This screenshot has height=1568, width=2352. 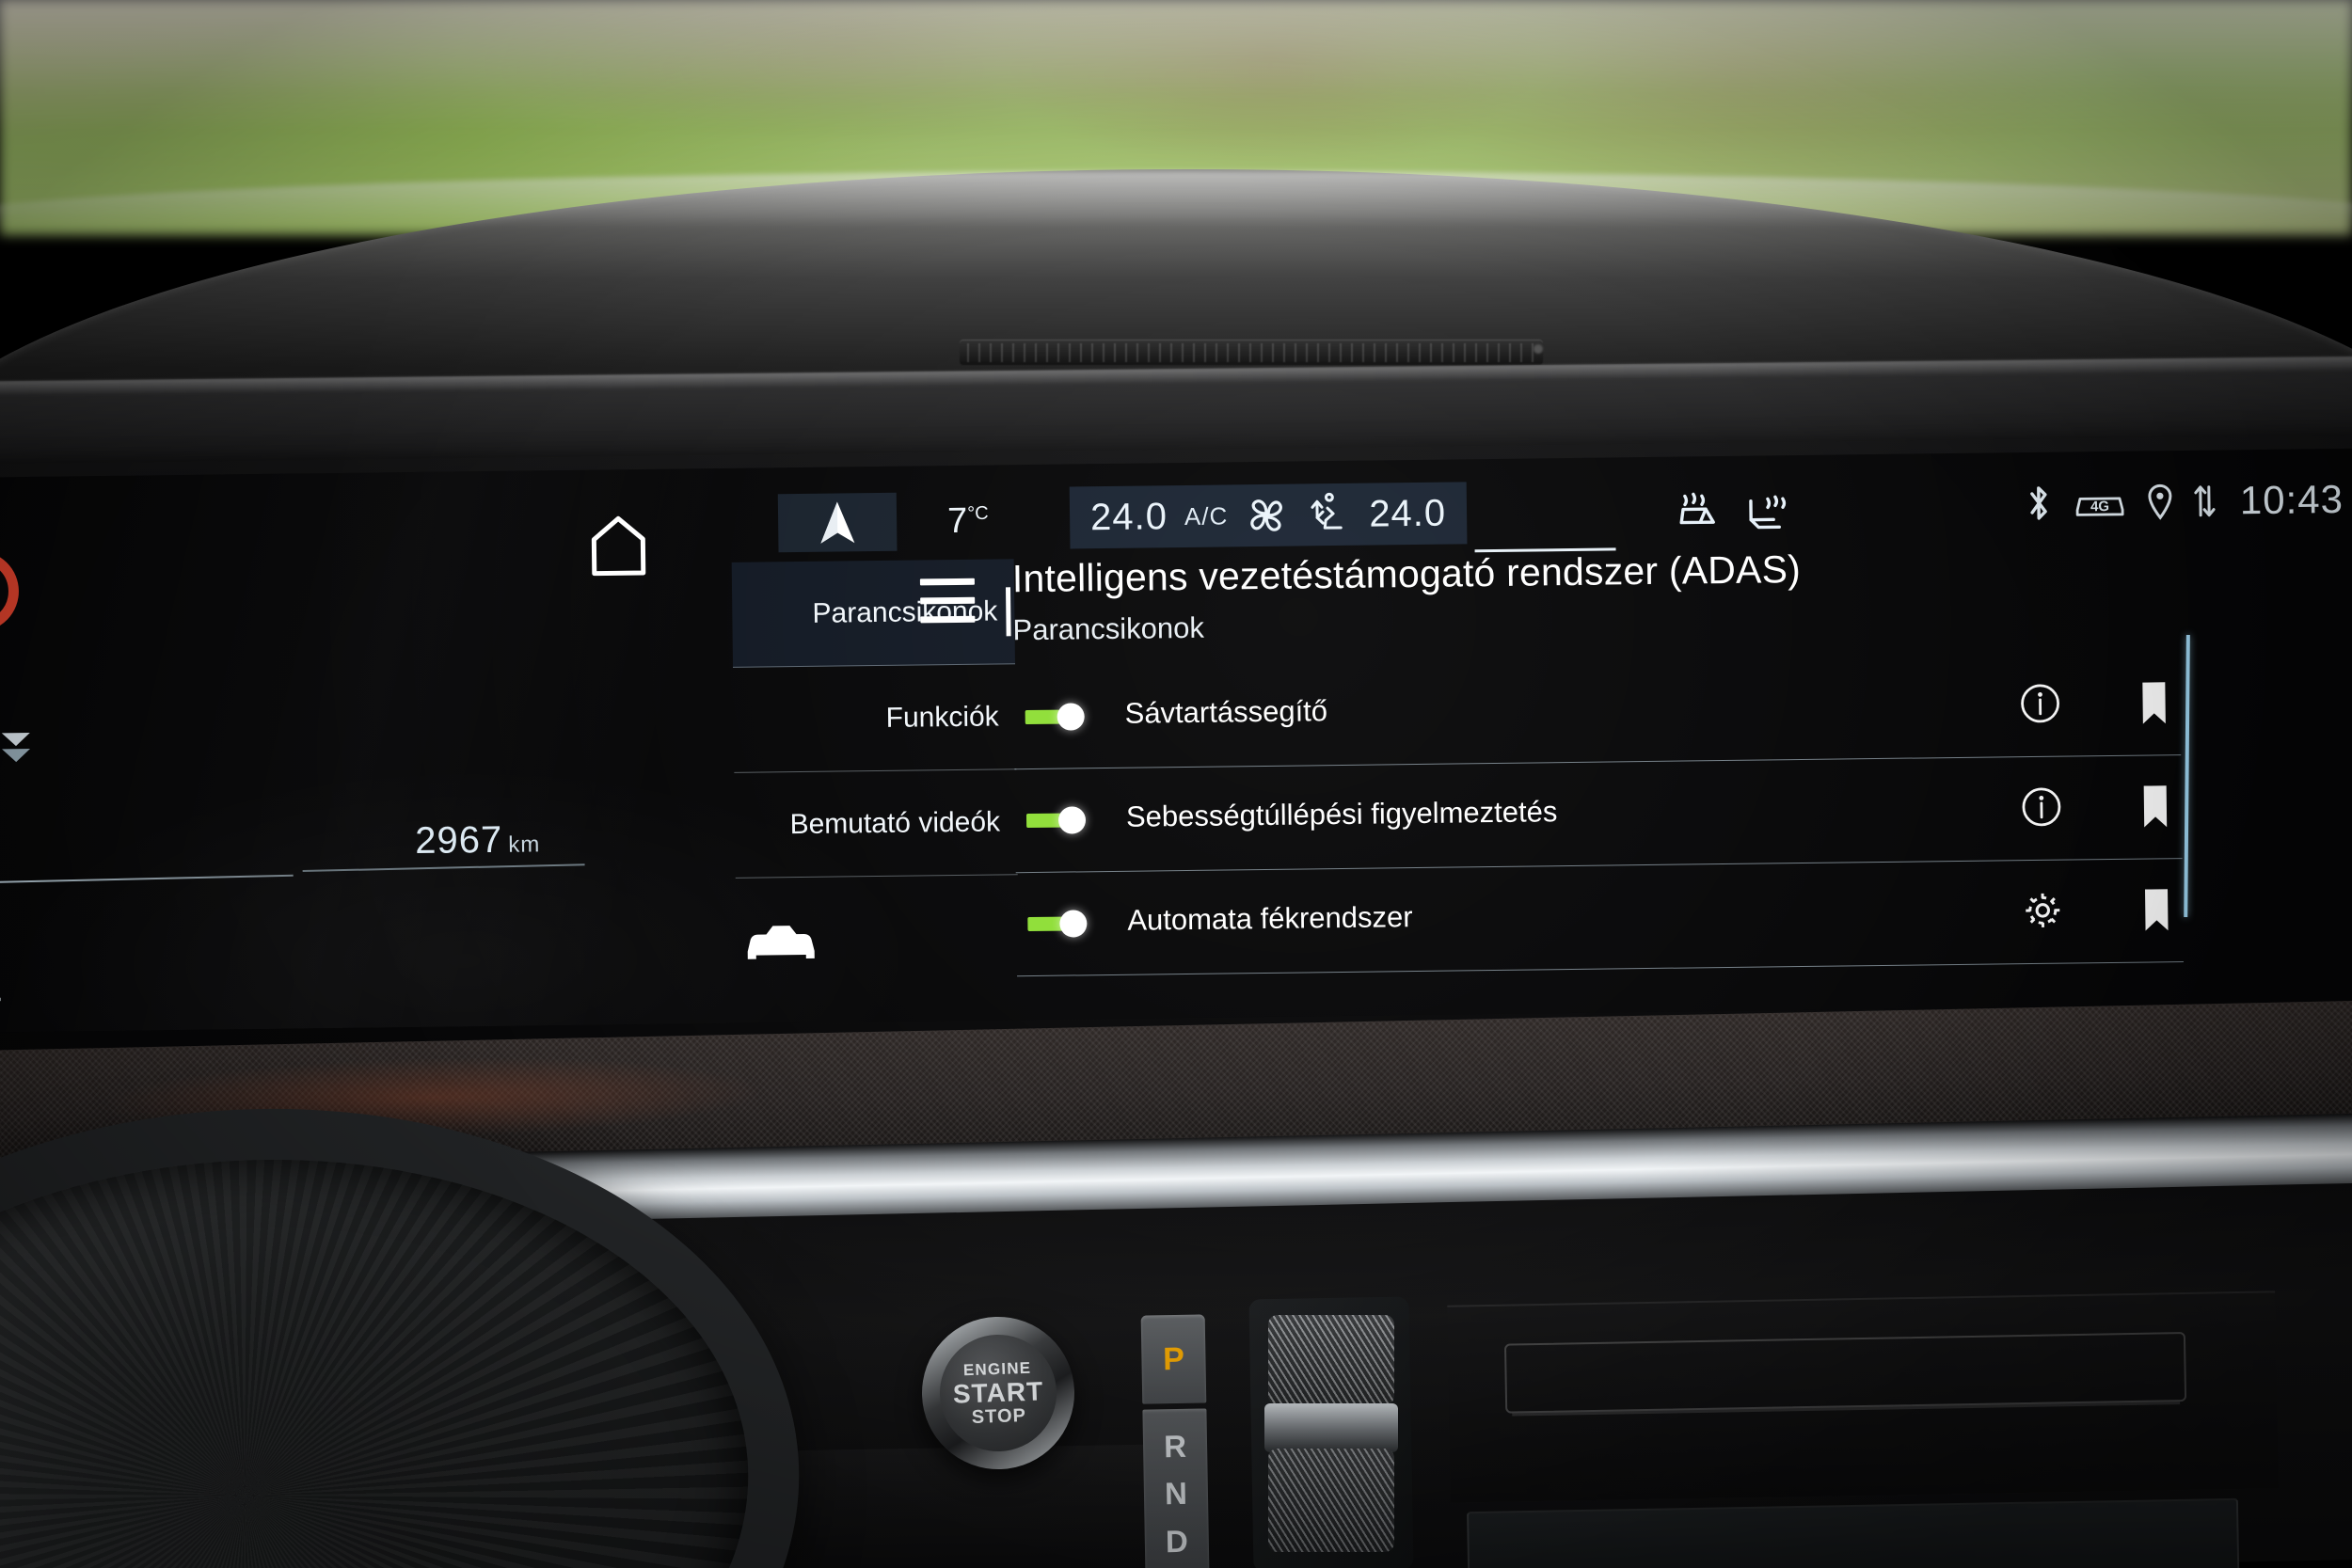 What do you see at coordinates (875, 718) in the screenshot?
I see `sidebar-item-funkciok: Funkciók` at bounding box center [875, 718].